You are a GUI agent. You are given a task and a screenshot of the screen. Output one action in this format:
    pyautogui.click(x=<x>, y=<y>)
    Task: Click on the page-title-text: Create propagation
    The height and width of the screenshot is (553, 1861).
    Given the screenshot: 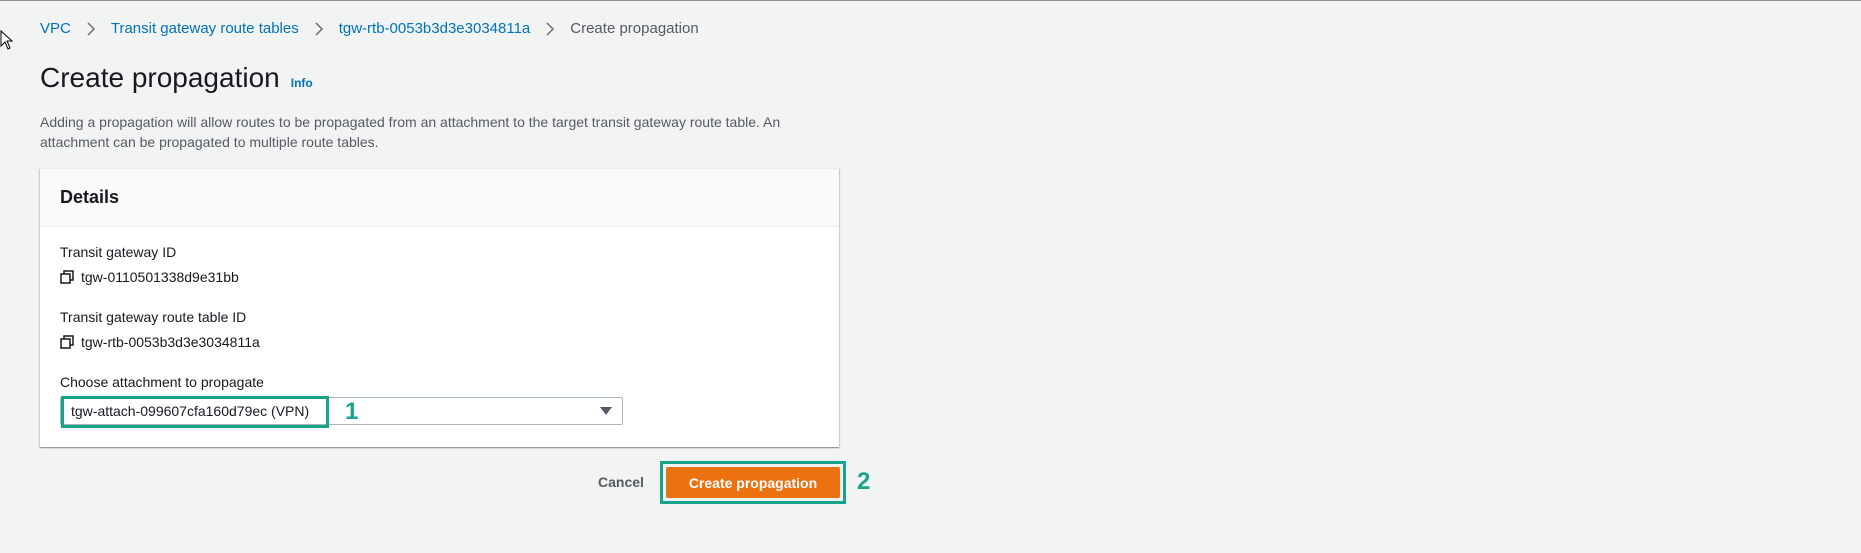 What is the action you would take?
    pyautogui.click(x=160, y=77)
    